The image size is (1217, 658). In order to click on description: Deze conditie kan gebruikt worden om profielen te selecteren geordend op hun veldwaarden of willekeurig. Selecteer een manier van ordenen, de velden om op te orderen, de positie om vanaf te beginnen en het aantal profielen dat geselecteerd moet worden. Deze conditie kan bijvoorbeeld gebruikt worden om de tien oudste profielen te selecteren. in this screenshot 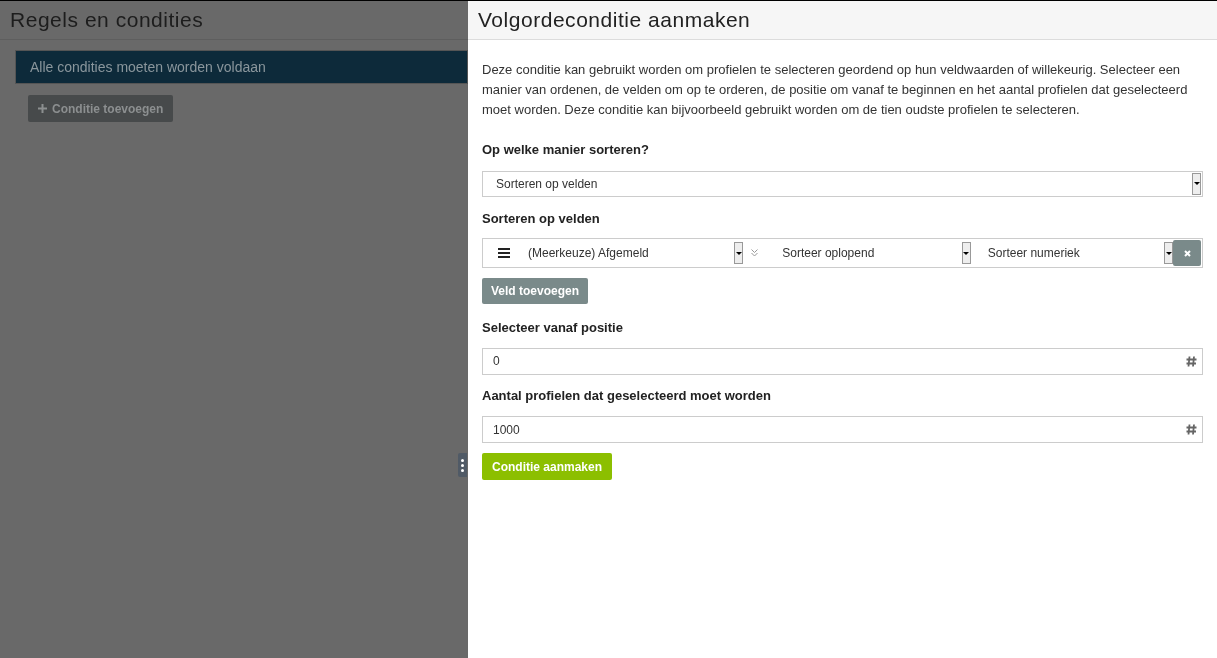, I will do `click(835, 90)`.